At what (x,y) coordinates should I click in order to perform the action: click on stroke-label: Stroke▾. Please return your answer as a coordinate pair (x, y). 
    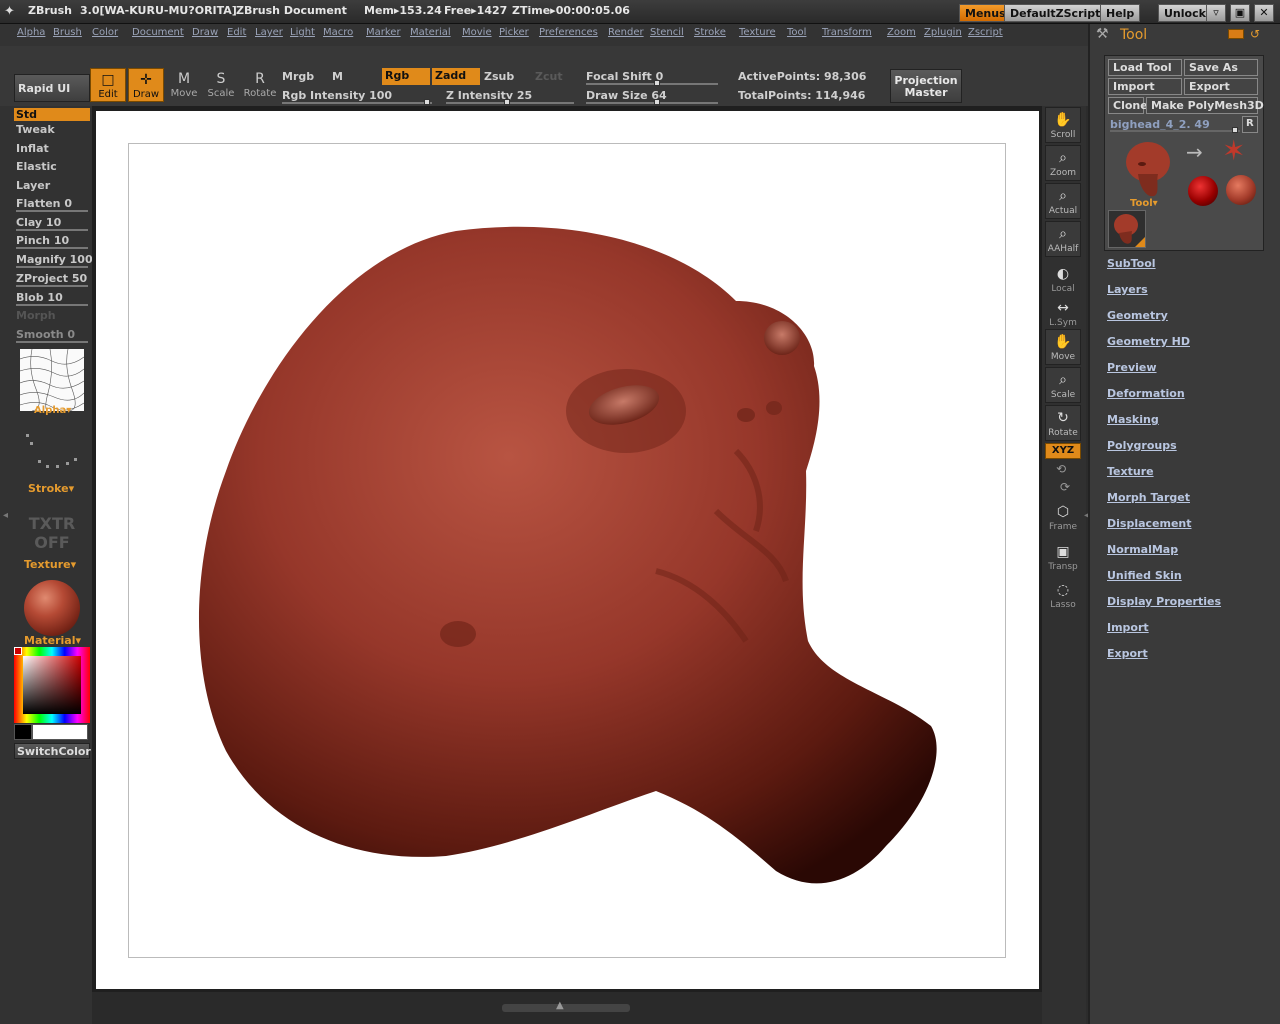
    Looking at the image, I should click on (51, 488).